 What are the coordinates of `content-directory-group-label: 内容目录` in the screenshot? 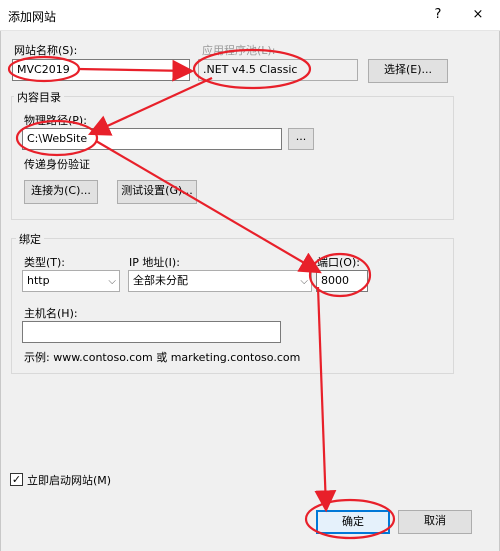 It's located at (39, 97).